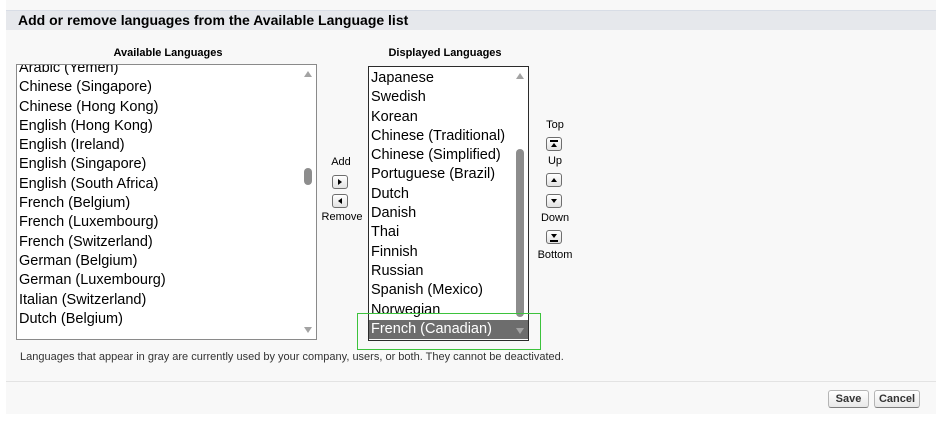 The height and width of the screenshot is (426, 936). I want to click on down-label: Down, so click(555, 218).